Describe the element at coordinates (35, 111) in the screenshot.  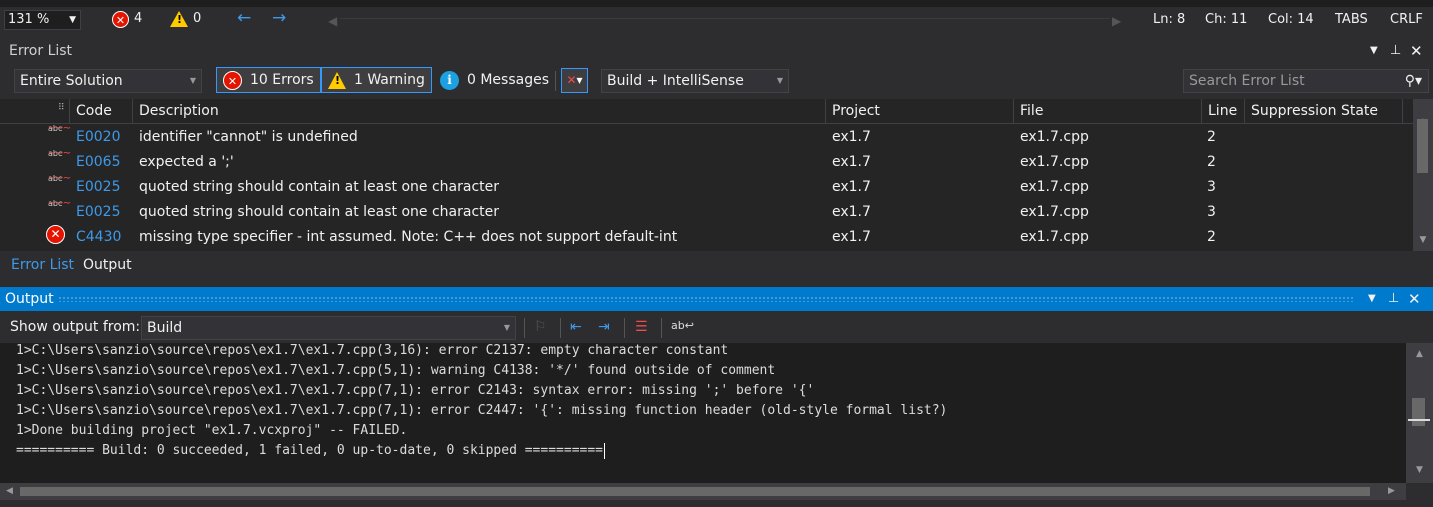
I see `column-header-icon: ⠿` at that location.